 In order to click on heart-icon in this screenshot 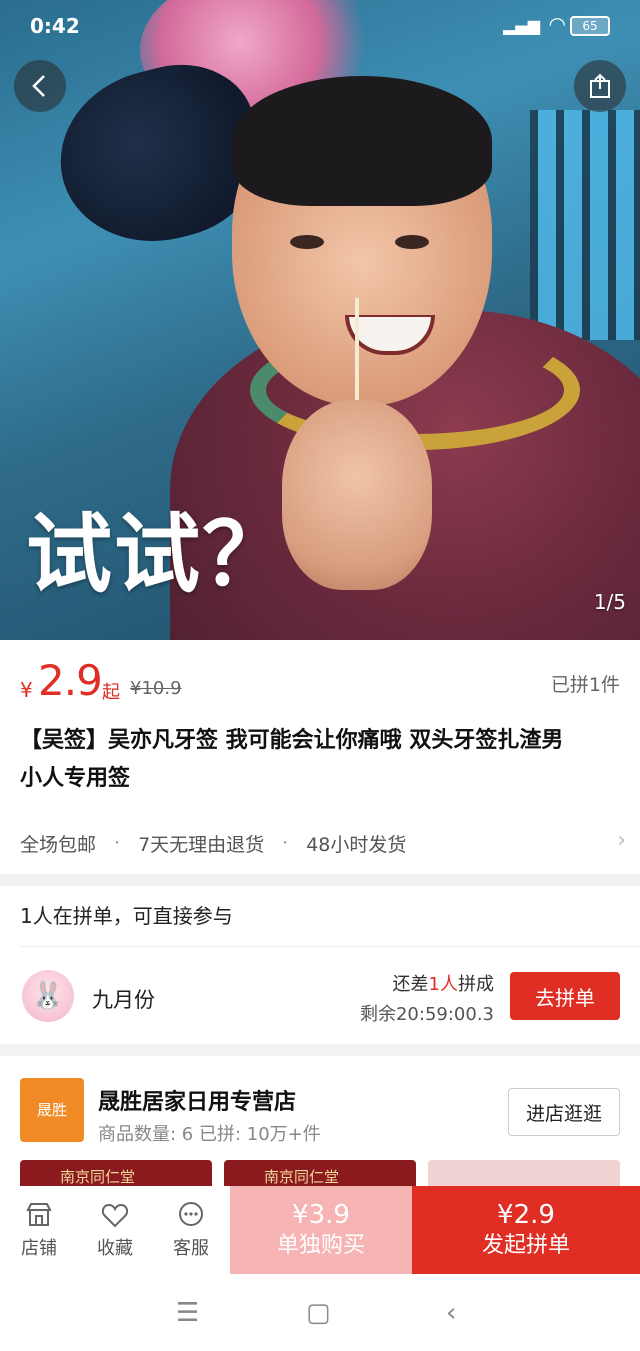, I will do `click(115, 1215)`.